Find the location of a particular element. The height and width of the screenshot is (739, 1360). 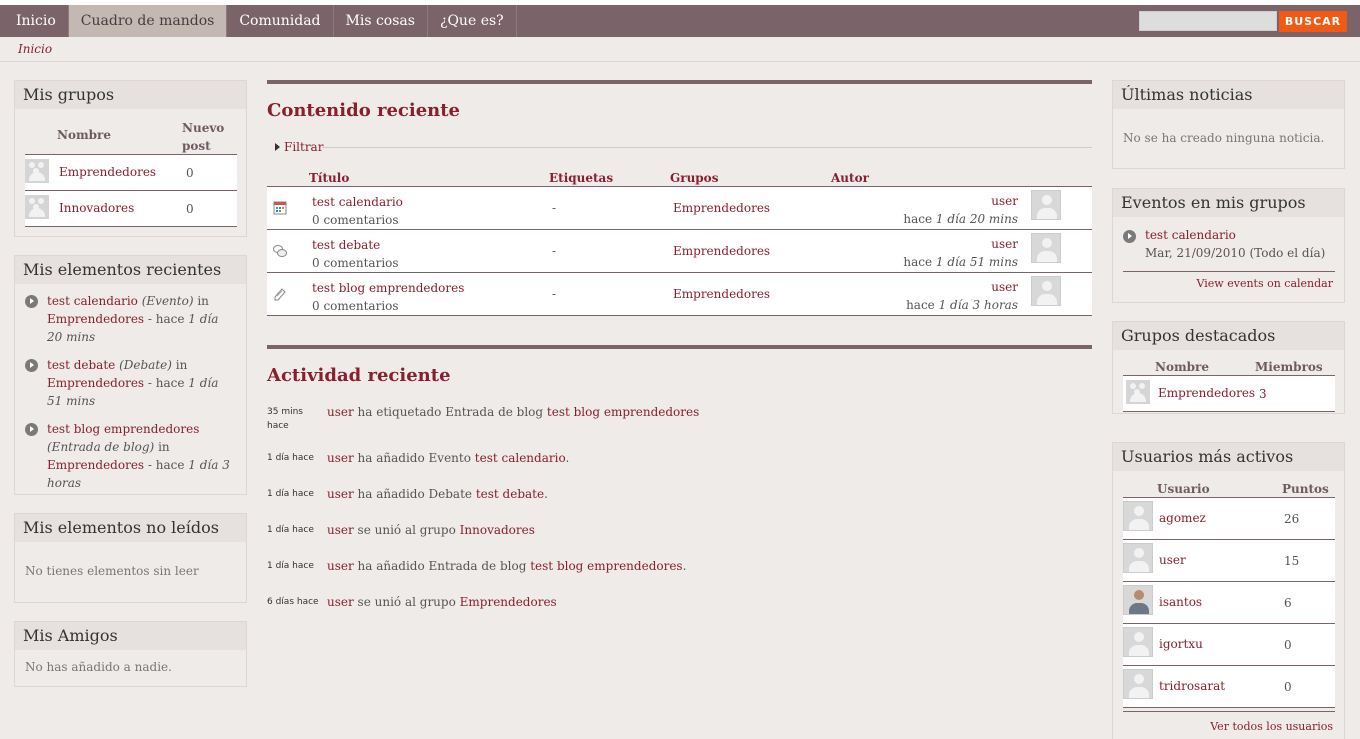

time-ago: 1 día 20 mins is located at coordinates (976, 219).